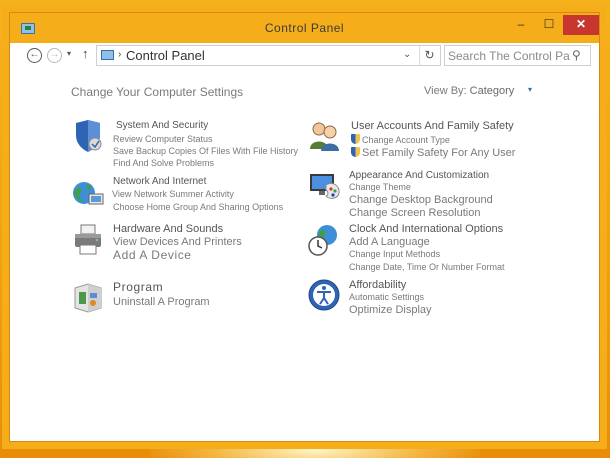  I want to click on ease-of-access-icon, so click(324, 295).